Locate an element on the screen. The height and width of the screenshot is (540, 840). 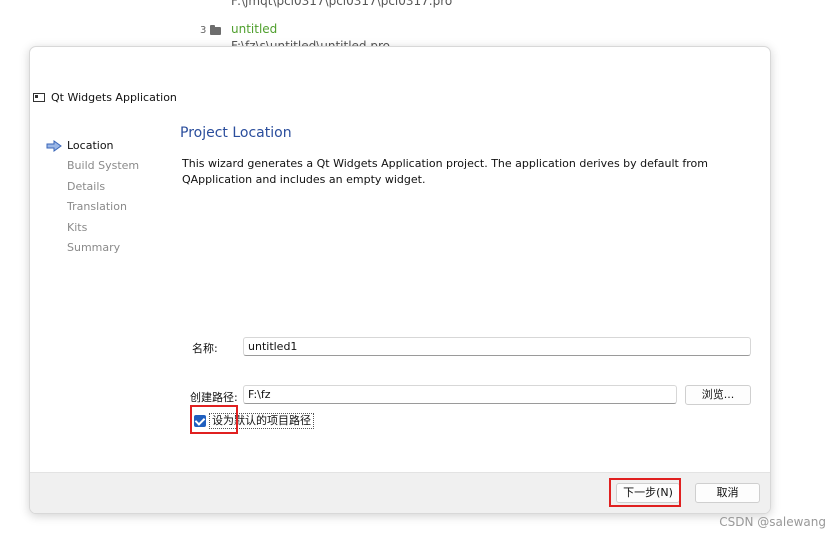
dialog-title-bar: Qt Widgets Application is located at coordinates (105, 97).